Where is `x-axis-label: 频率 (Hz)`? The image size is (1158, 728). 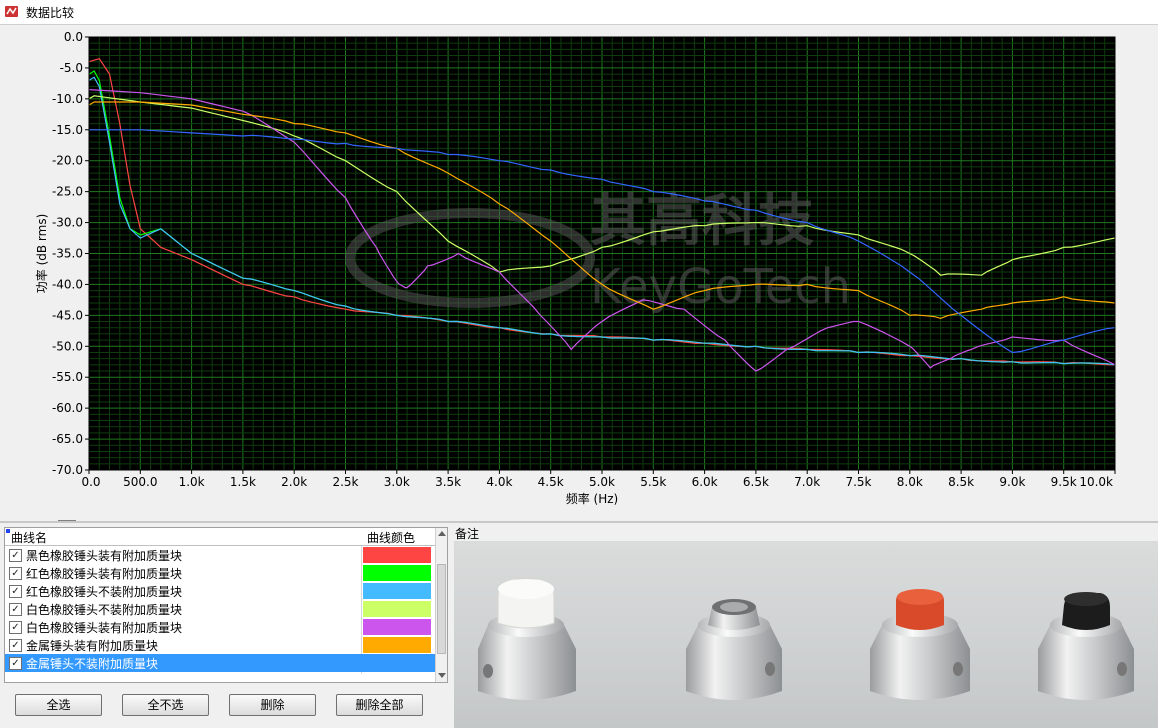 x-axis-label: 频率 (Hz) is located at coordinates (592, 498).